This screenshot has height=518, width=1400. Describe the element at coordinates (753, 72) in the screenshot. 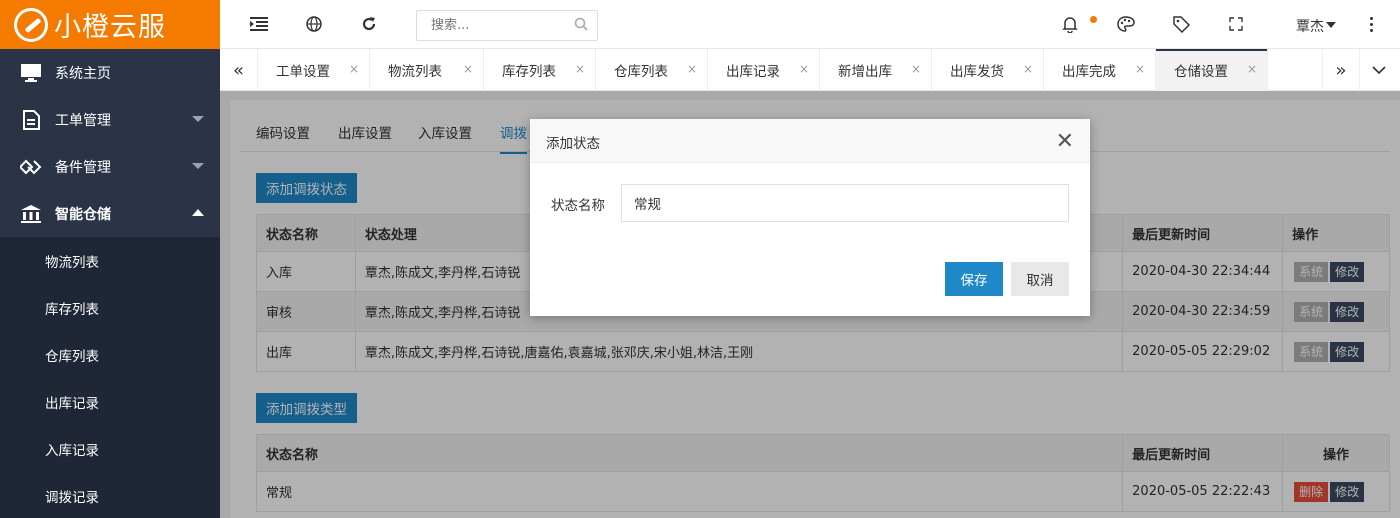

I see `tab-label: 出库记录` at that location.